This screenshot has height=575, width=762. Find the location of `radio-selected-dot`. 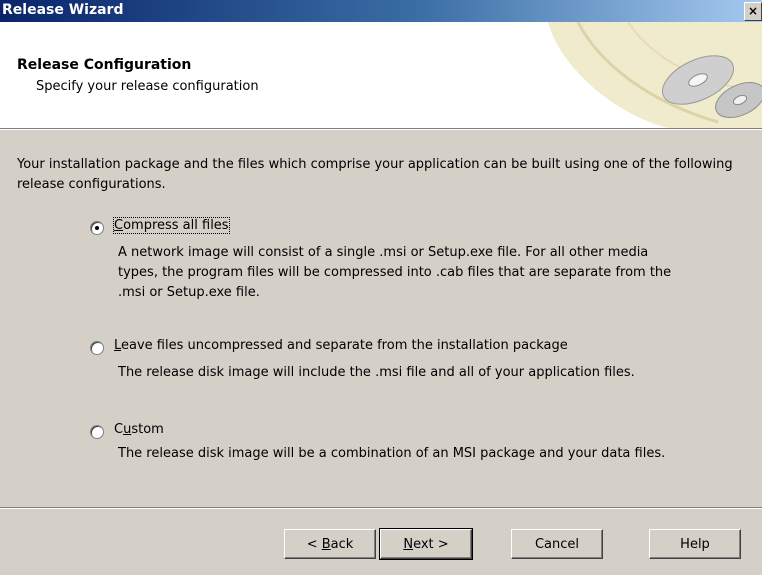

radio-selected-dot is located at coordinates (97, 228).